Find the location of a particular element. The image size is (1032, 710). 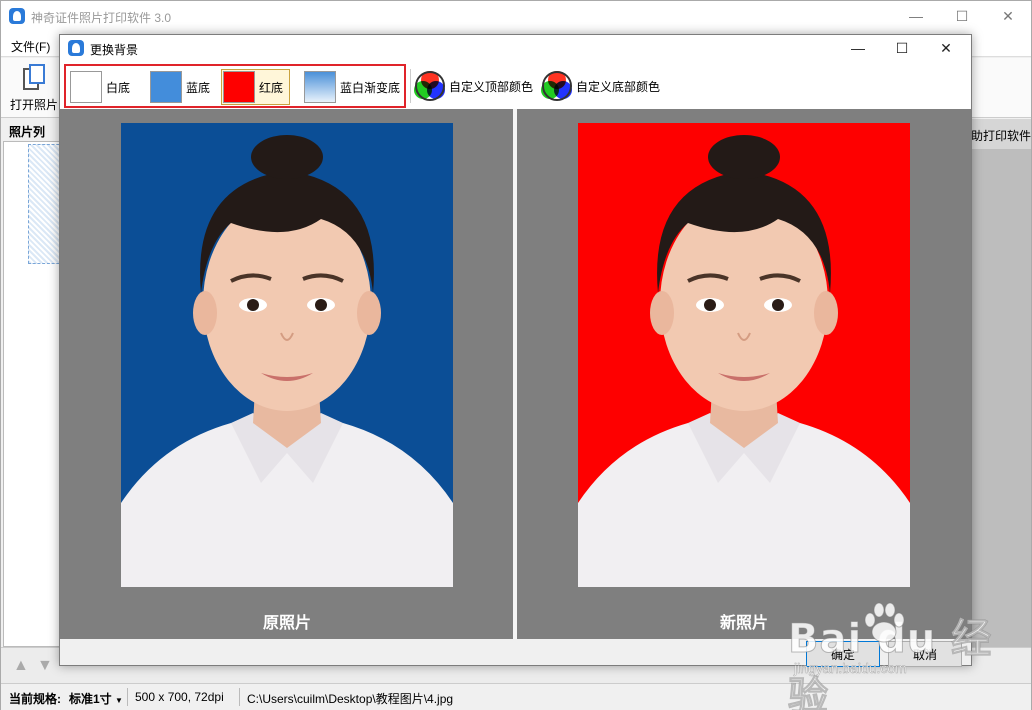

right-panel is located at coordinates (1001, 398).